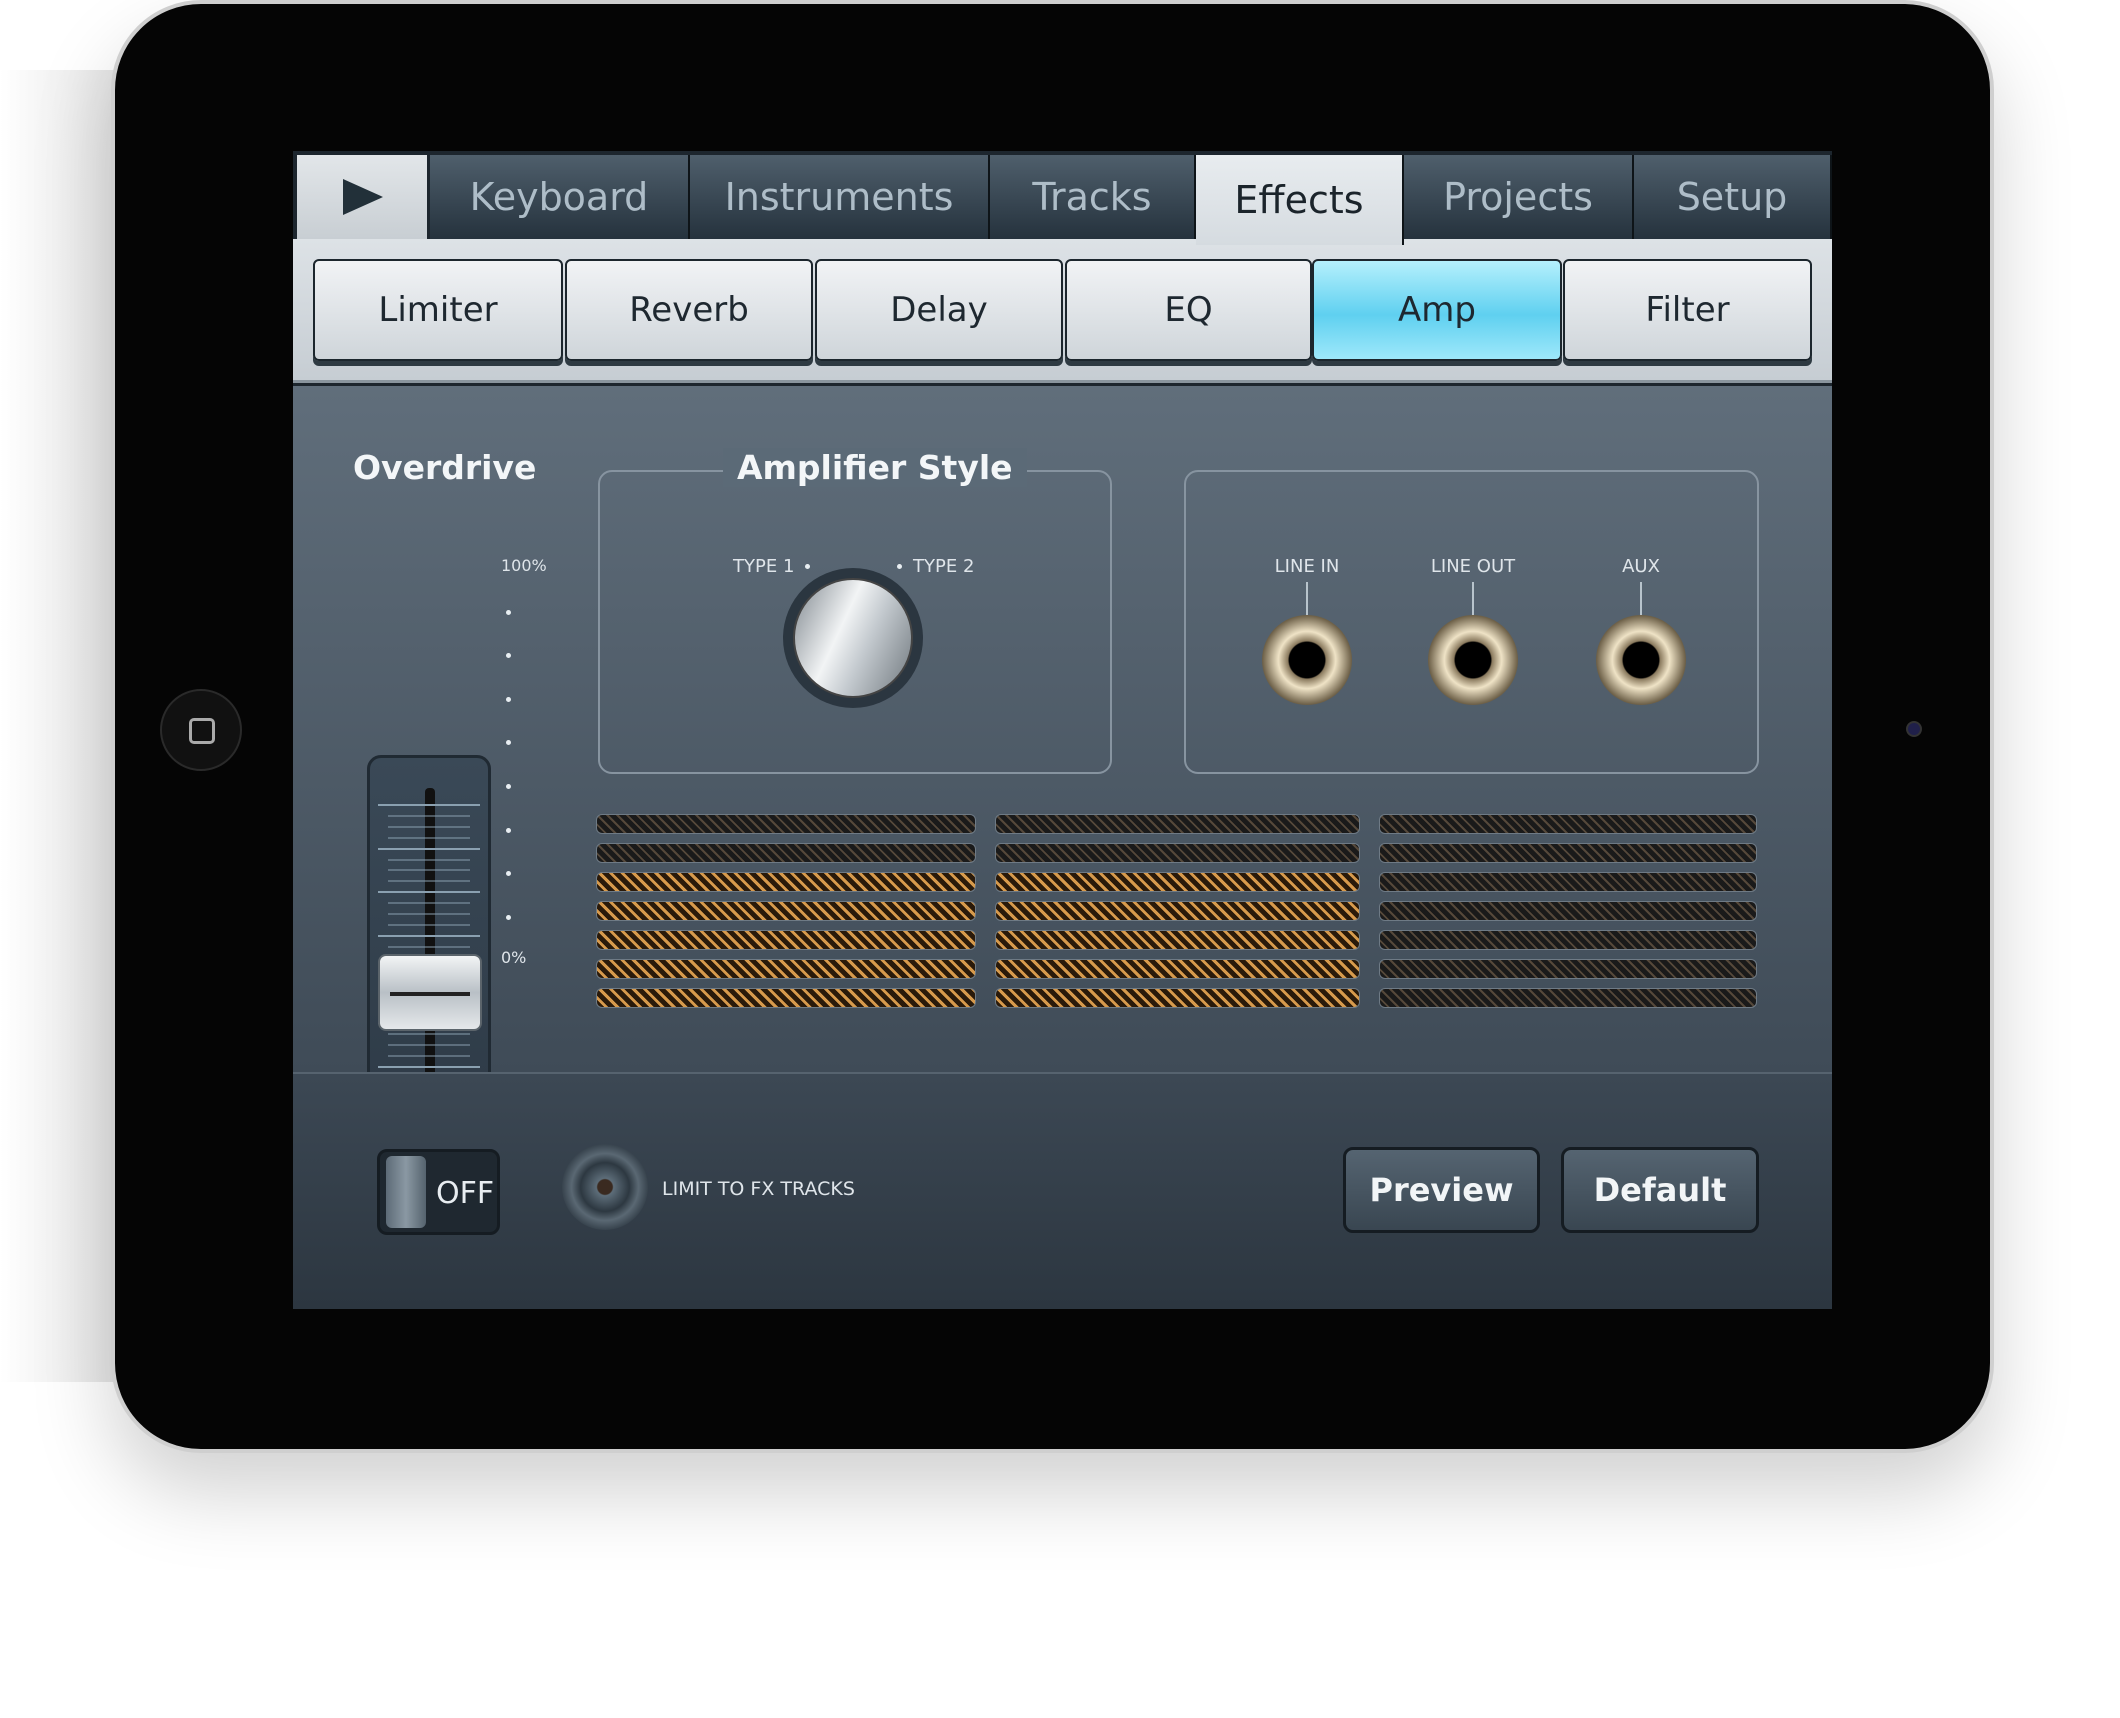 The height and width of the screenshot is (1718, 2120). Describe the element at coordinates (943, 566) in the screenshot. I see `type2-label: TYPE 2` at that location.